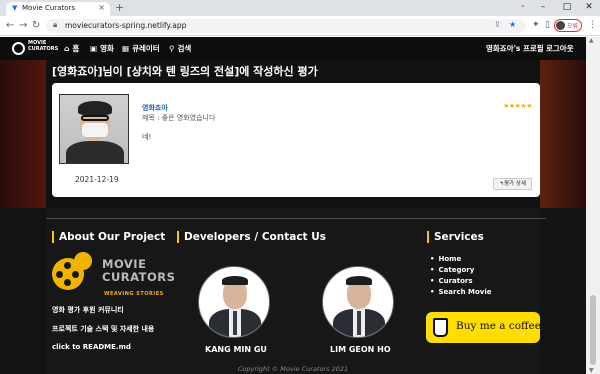  What do you see at coordinates (567, 7) in the screenshot?
I see `maximize-button: □` at bounding box center [567, 7].